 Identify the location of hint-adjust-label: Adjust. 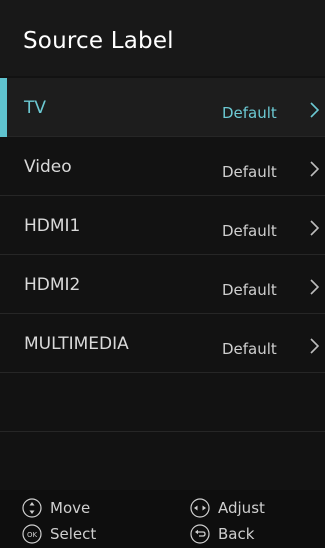
(241, 508).